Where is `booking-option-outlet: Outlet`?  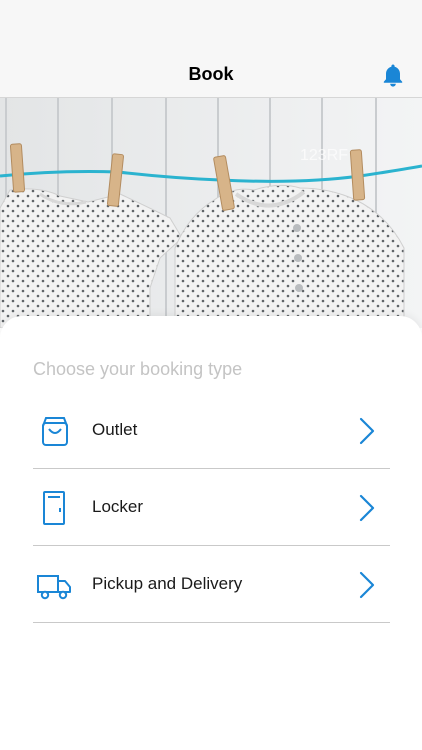
booking-option-outlet: Outlet is located at coordinates (211, 430).